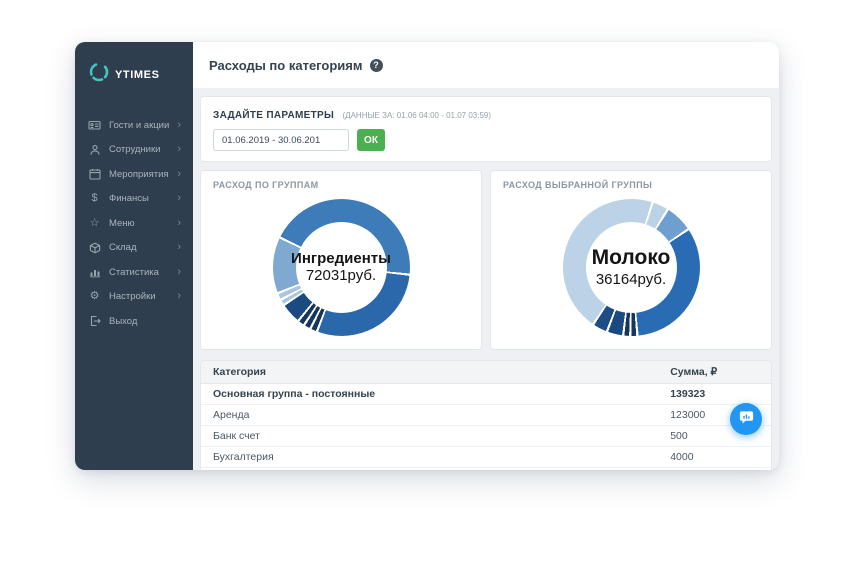 The height and width of the screenshot is (573, 851). What do you see at coordinates (430, 468) in the screenshot?
I see `category-cell: ВОИС` at bounding box center [430, 468].